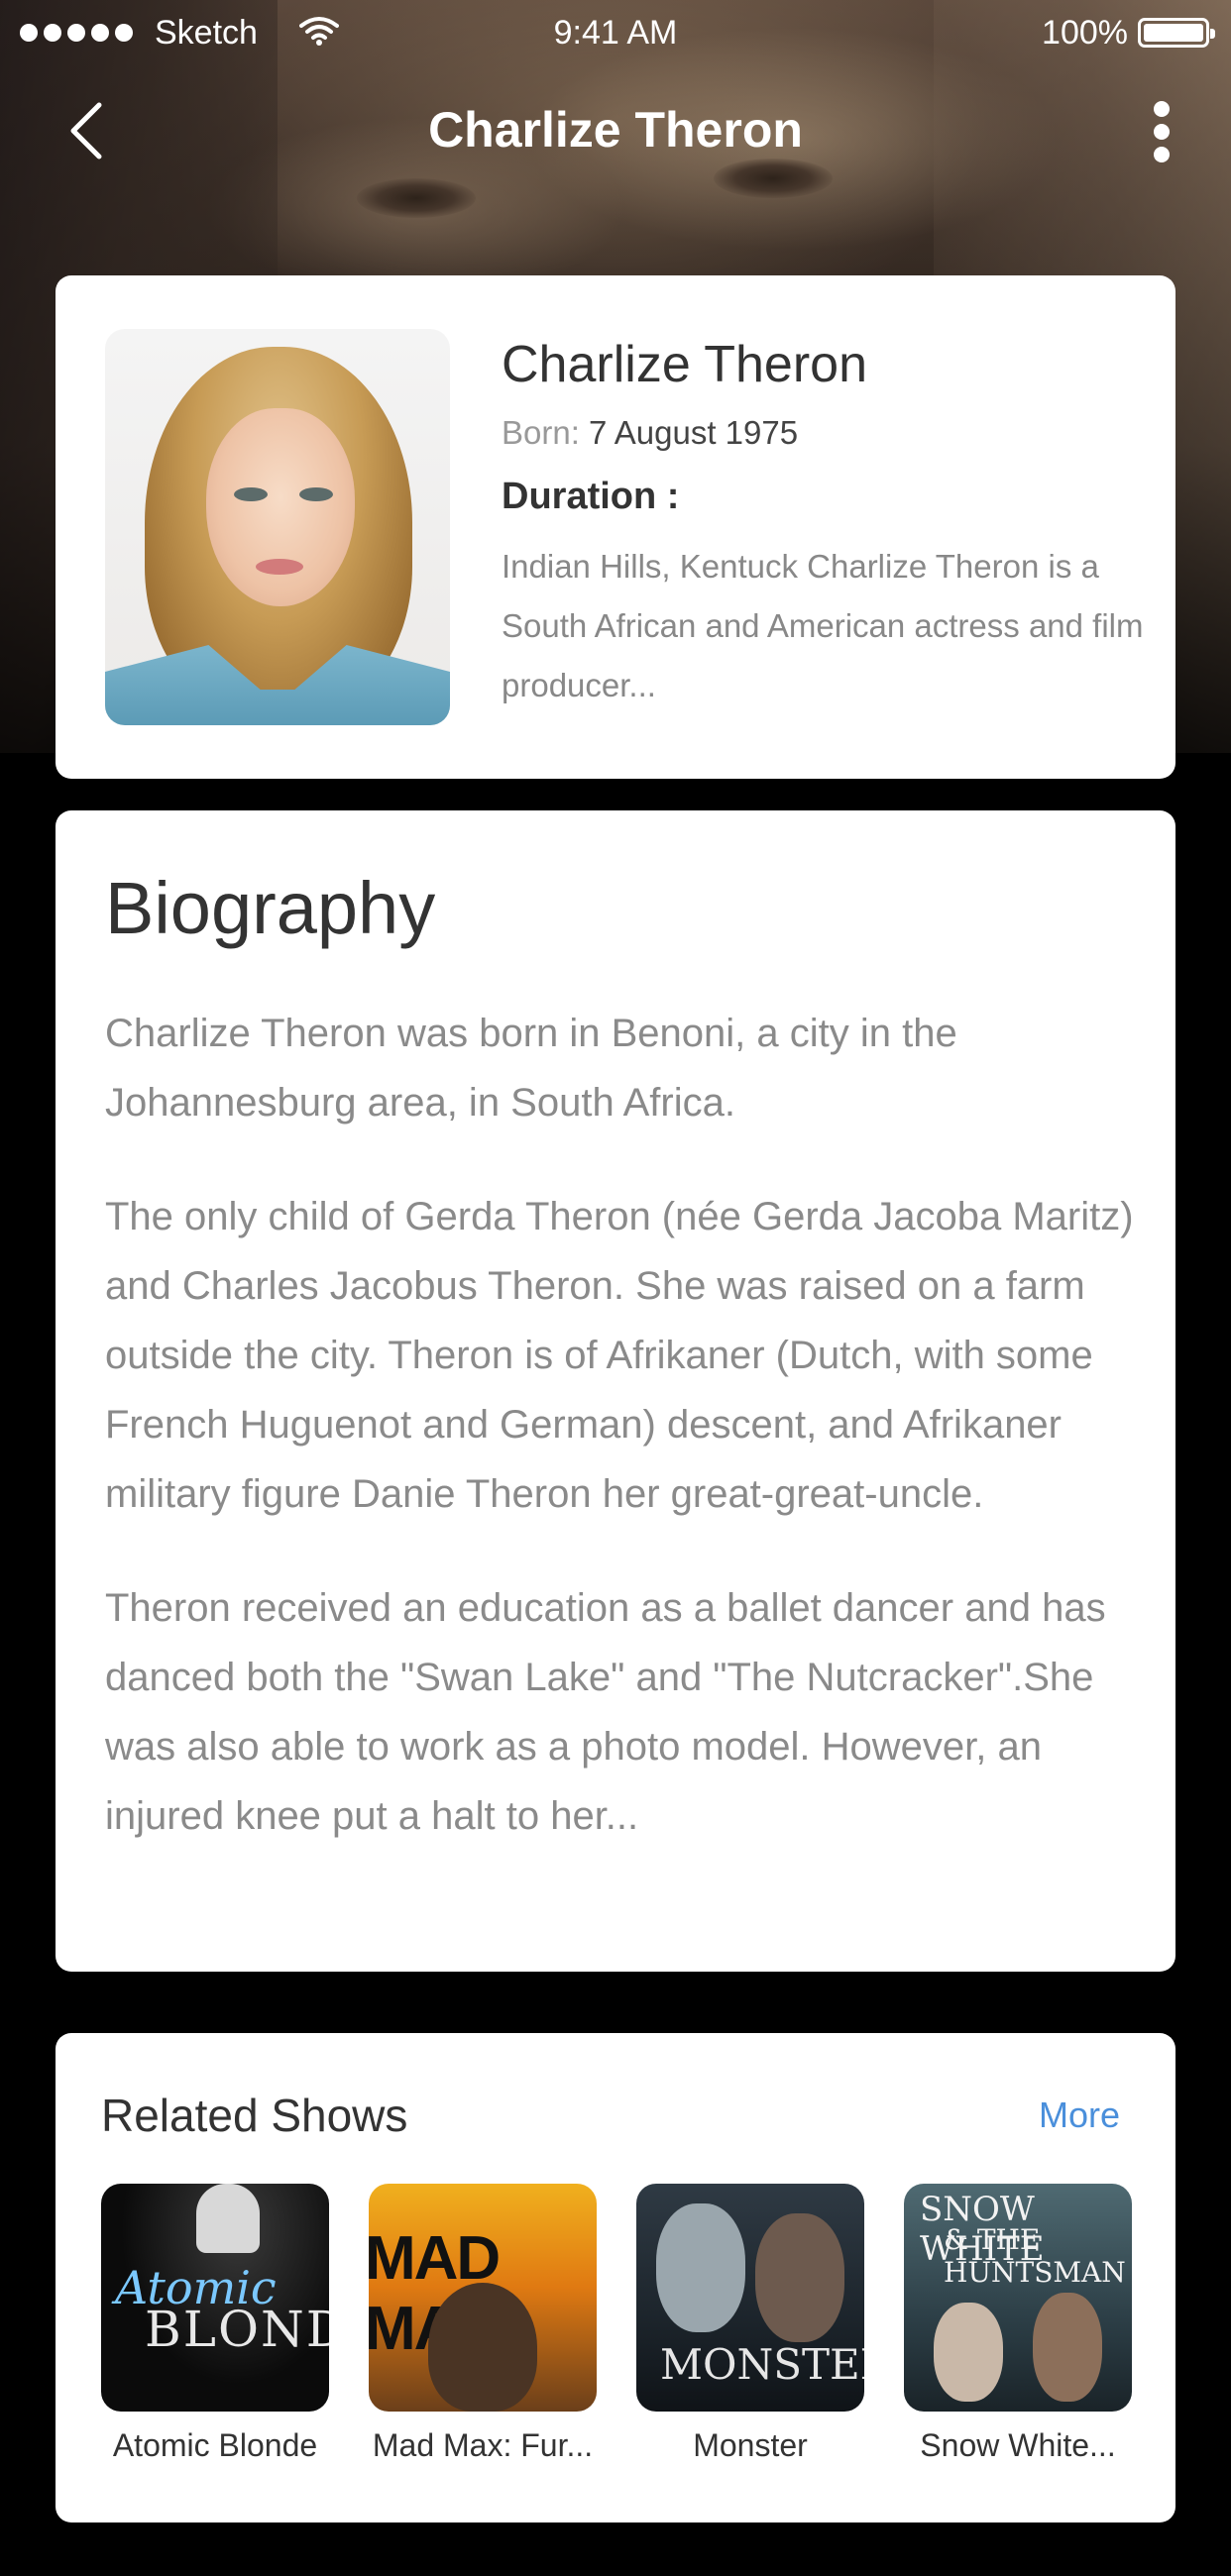  What do you see at coordinates (215, 2298) in the screenshot?
I see `show-poster: Atomic BLONDE` at bounding box center [215, 2298].